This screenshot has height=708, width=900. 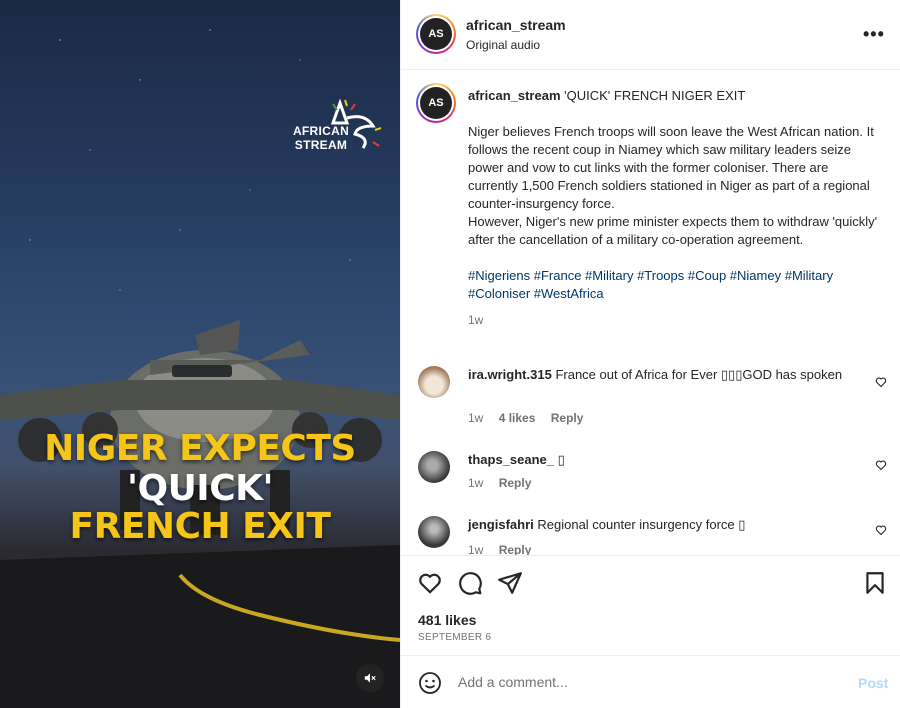 I want to click on likes-count: 481 likes, so click(x=447, y=620).